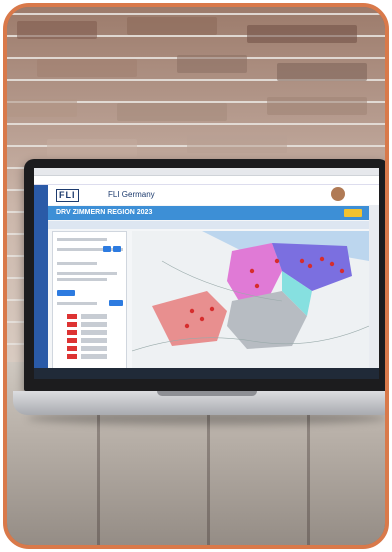  I want to click on fli-logo: FLI, so click(67, 195).